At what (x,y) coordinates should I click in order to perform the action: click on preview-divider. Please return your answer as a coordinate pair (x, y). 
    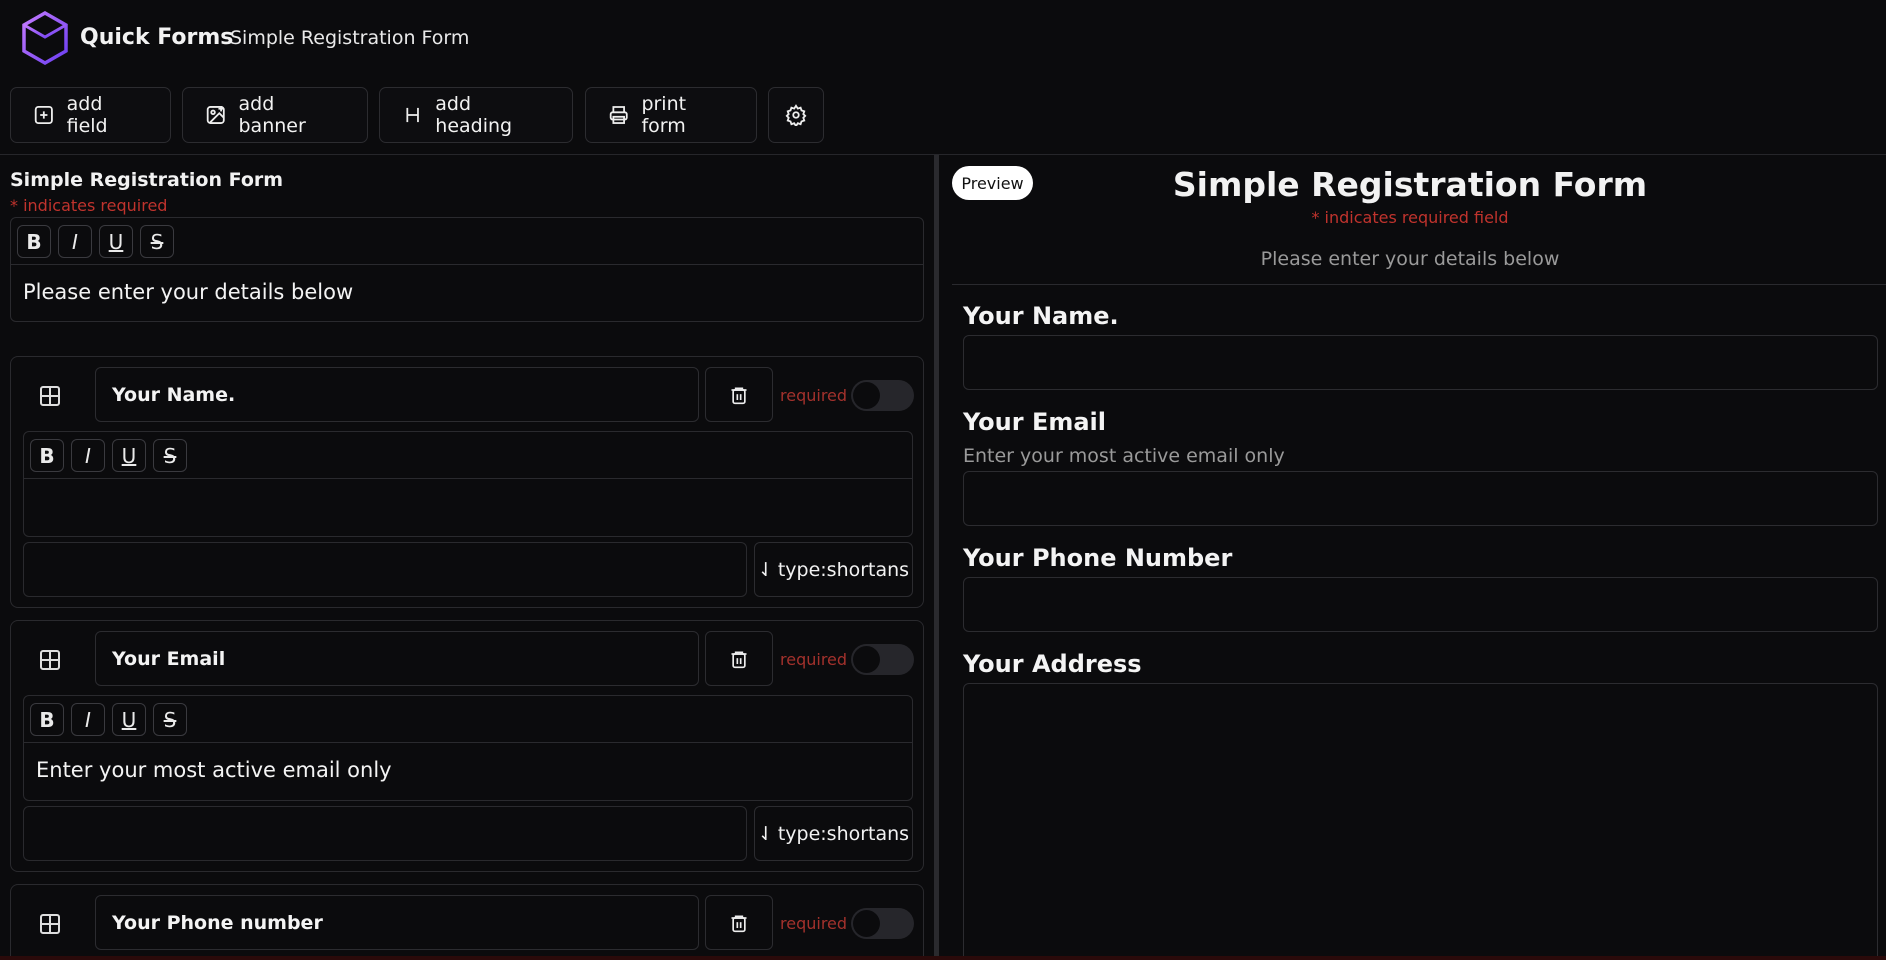
    Looking at the image, I should click on (1419, 284).